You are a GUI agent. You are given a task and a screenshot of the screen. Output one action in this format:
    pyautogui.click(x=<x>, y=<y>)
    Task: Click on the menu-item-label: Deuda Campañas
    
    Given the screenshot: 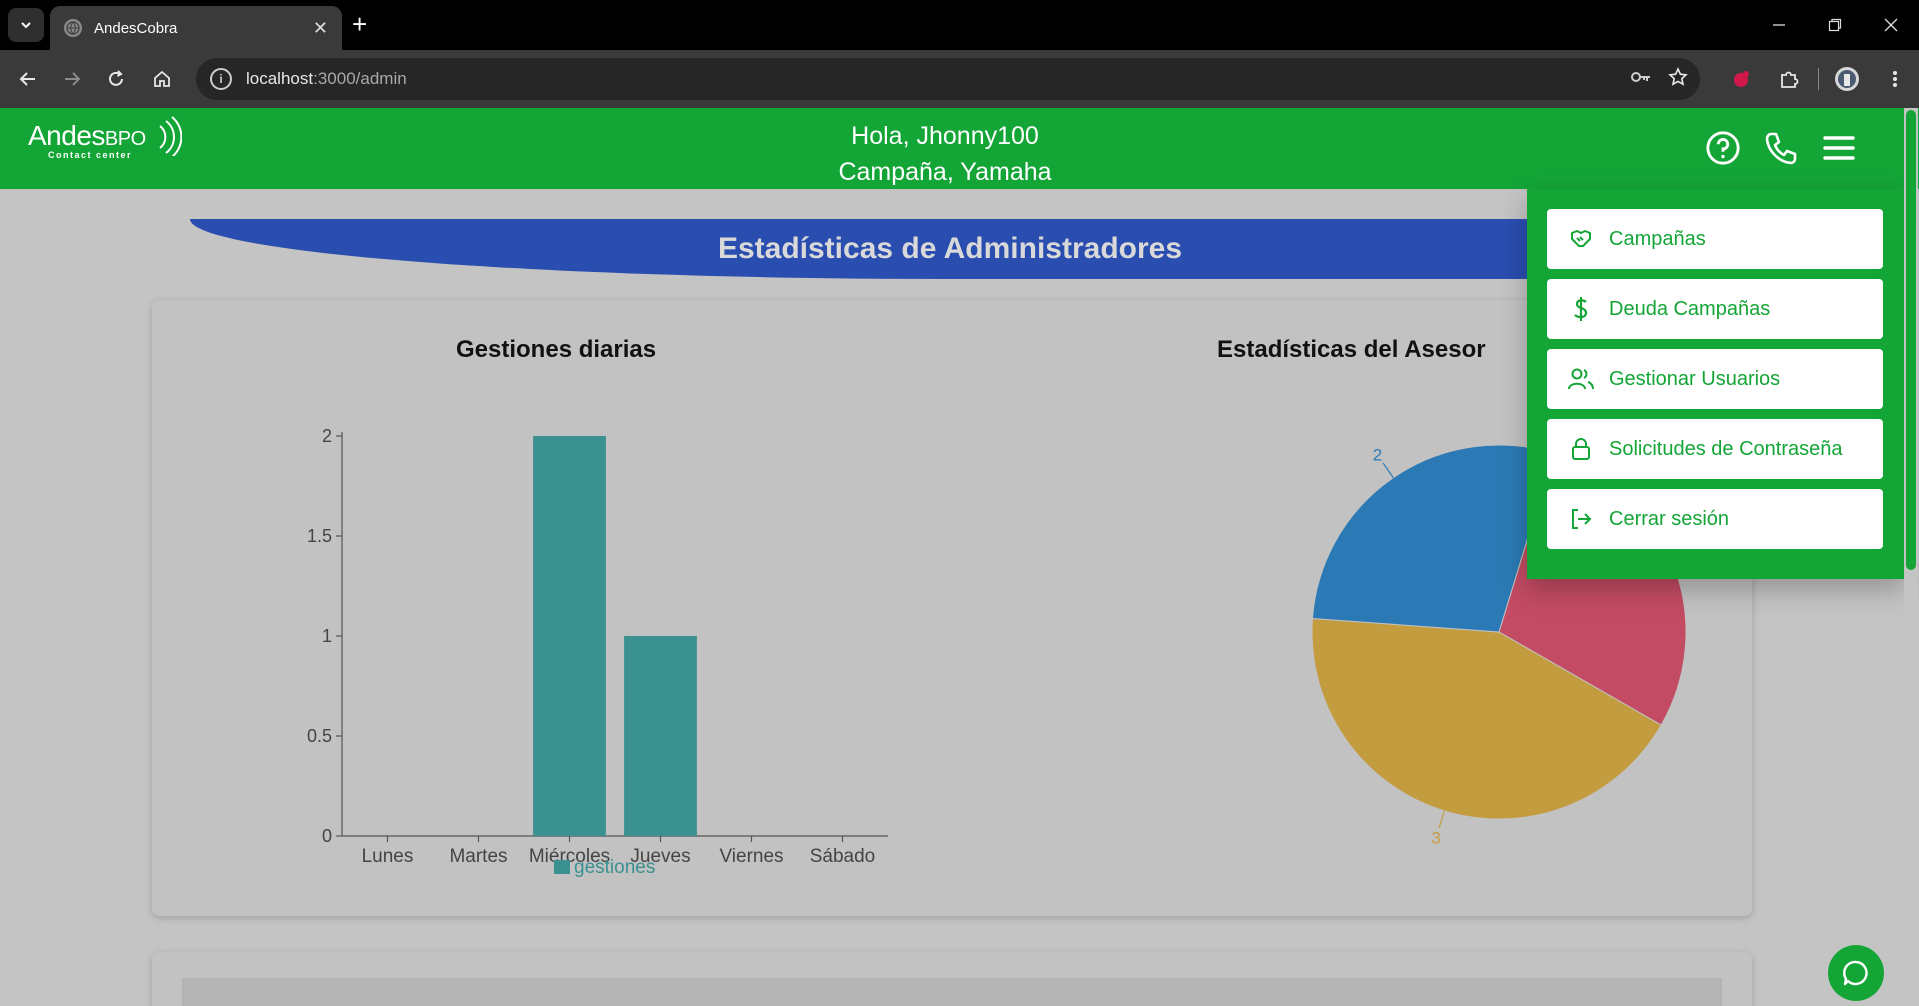 What is the action you would take?
    pyautogui.click(x=1690, y=308)
    